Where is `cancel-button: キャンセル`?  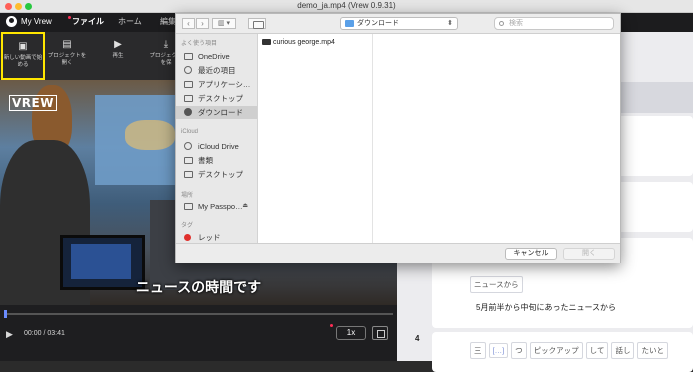
cancel-button: キャンセル is located at coordinates (531, 254).